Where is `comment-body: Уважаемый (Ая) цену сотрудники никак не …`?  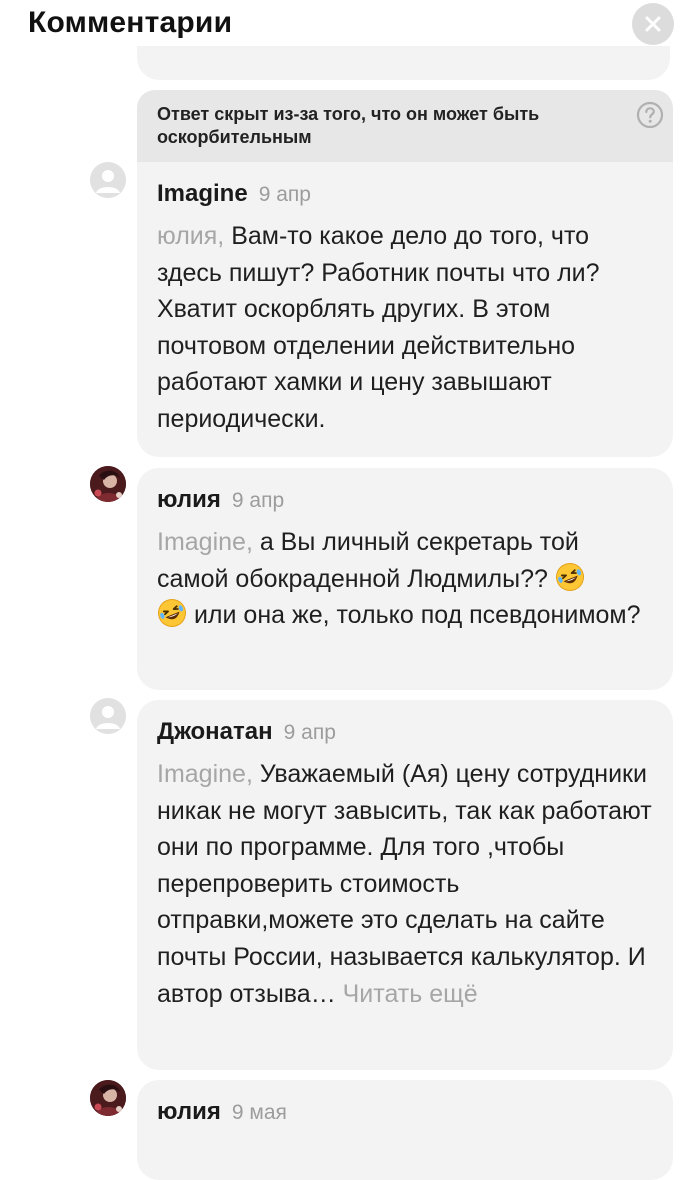
comment-body: Уважаемый (Ая) цену сотрудники никак не … is located at coordinates (404, 884).